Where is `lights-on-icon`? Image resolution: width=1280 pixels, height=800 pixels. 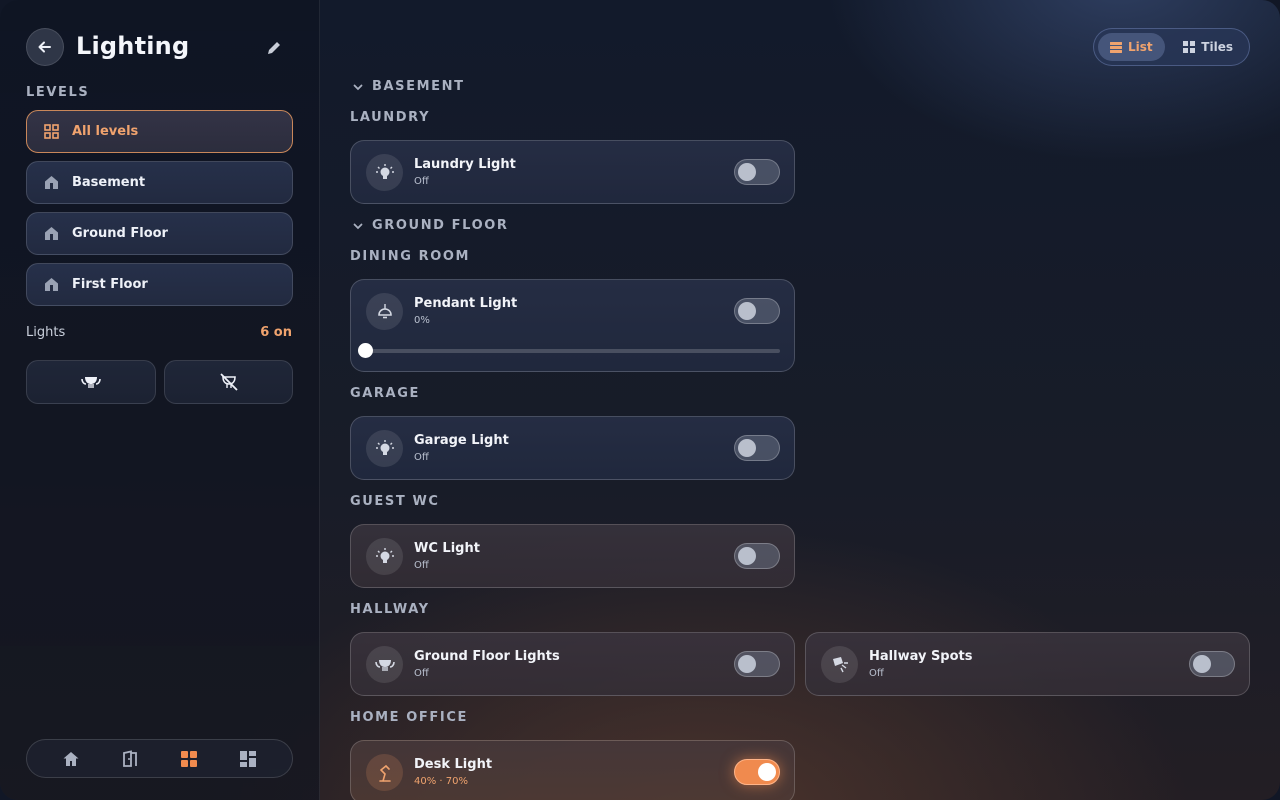
lights-on-icon is located at coordinates (91, 382).